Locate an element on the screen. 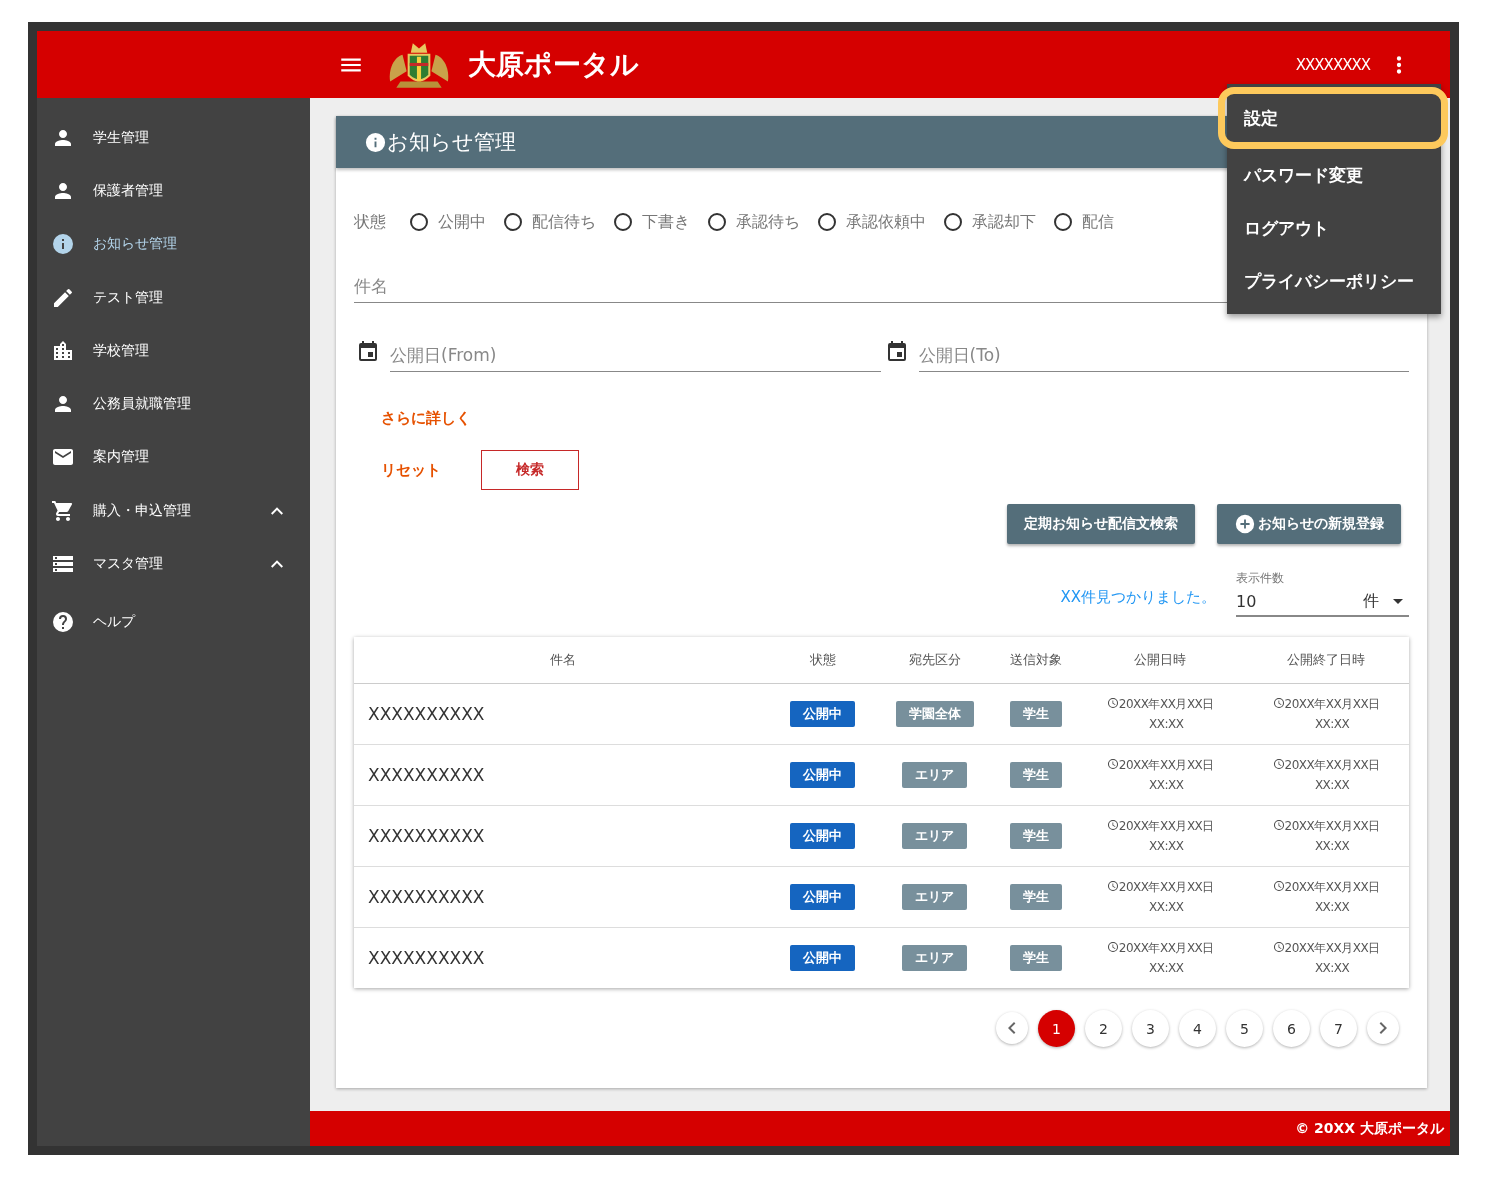 Image resolution: width=1487 pixels, height=1185 pixels. radio-label: 配信待ち is located at coordinates (564, 222).